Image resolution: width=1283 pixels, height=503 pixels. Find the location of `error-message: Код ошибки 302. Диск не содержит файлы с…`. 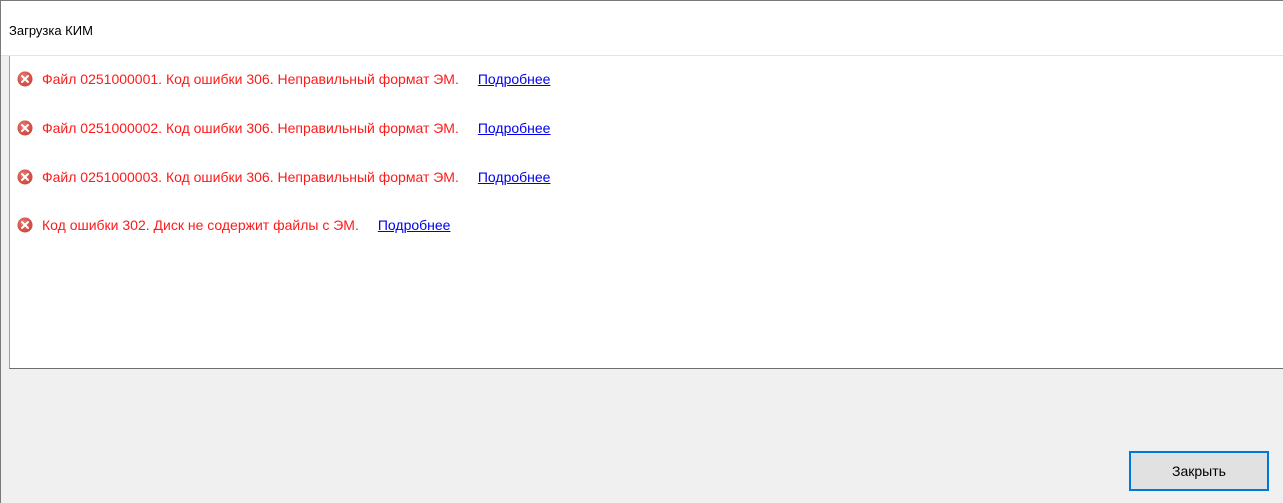

error-message: Код ошибки 302. Диск не содержит файлы с… is located at coordinates (200, 225).